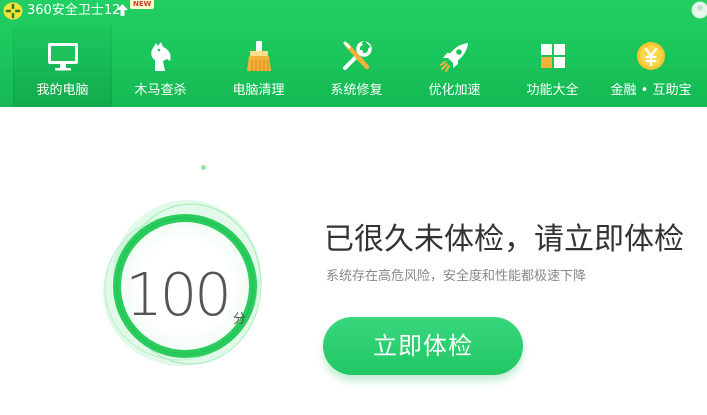 This screenshot has height=415, width=707. What do you see at coordinates (122, 10) in the screenshot?
I see `update-arrow-icon` at bounding box center [122, 10].